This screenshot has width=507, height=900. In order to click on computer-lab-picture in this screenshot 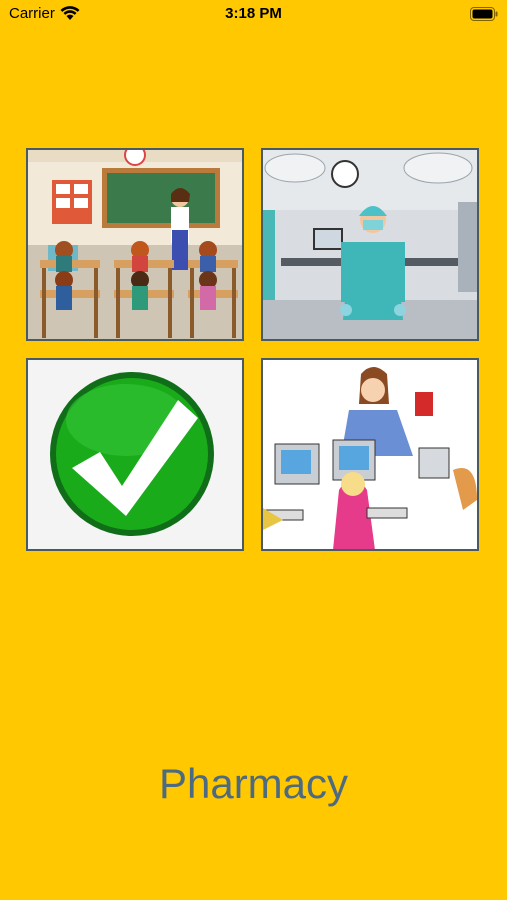, I will do `click(370, 454)`.